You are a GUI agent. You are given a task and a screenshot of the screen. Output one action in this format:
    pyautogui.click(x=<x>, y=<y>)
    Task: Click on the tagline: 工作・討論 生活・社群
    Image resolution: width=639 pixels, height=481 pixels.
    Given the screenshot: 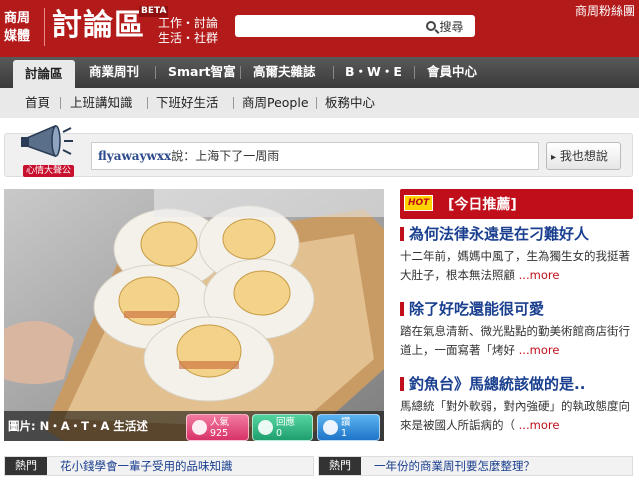 What is the action you would take?
    pyautogui.click(x=198, y=31)
    